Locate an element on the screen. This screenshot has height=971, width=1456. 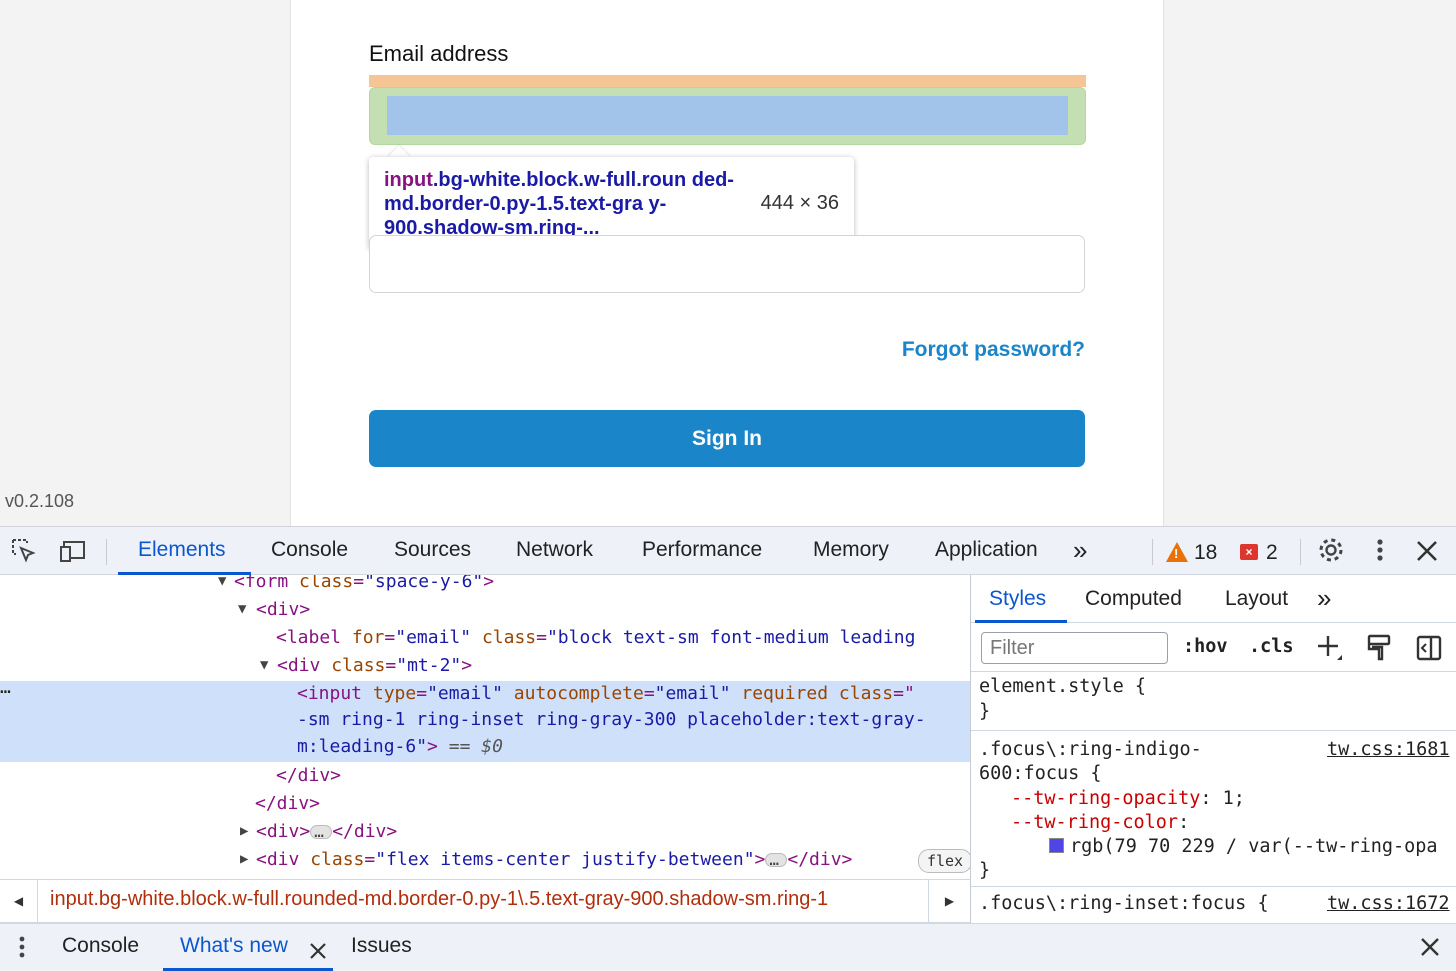
error-icon: × is located at coordinates (1249, 552).